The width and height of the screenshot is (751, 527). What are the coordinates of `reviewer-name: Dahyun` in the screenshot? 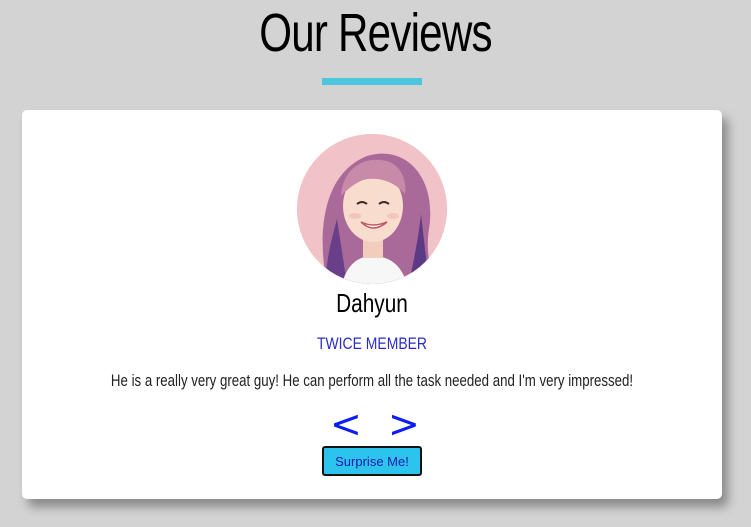 It's located at (372, 303).